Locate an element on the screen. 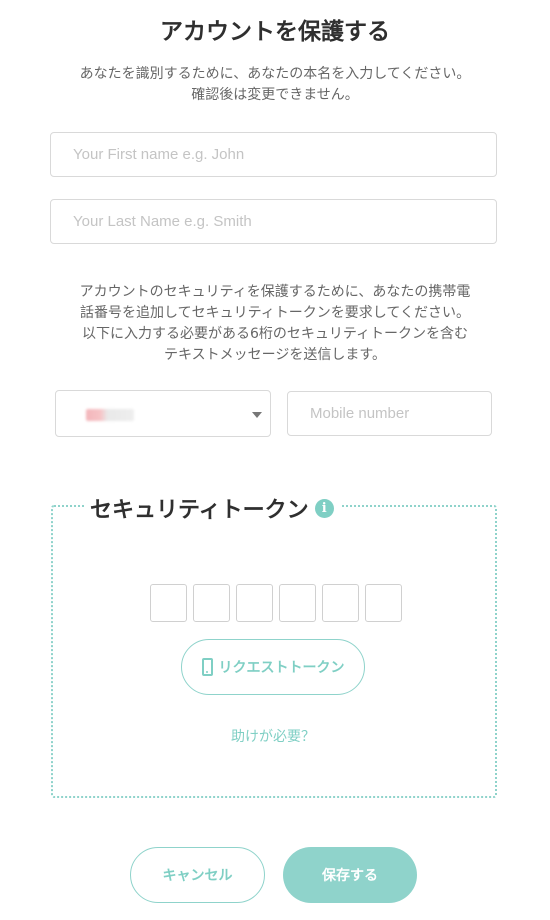 The width and height of the screenshot is (550, 920). security-line-4: テキストメッセージを送信します。 is located at coordinates (275, 355).